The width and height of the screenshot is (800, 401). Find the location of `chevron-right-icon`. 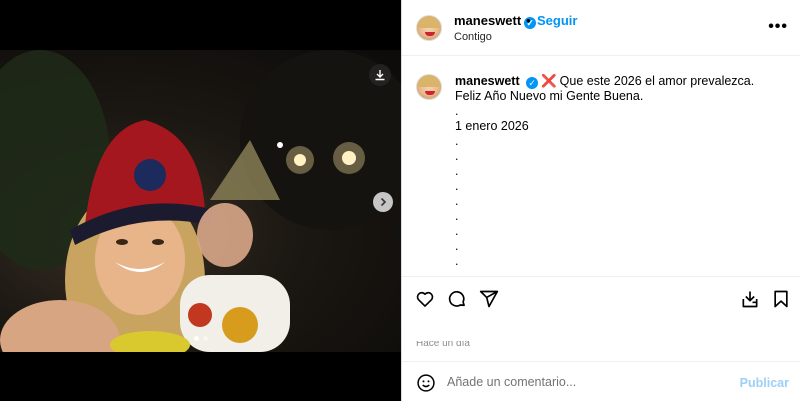

chevron-right-icon is located at coordinates (383, 202).